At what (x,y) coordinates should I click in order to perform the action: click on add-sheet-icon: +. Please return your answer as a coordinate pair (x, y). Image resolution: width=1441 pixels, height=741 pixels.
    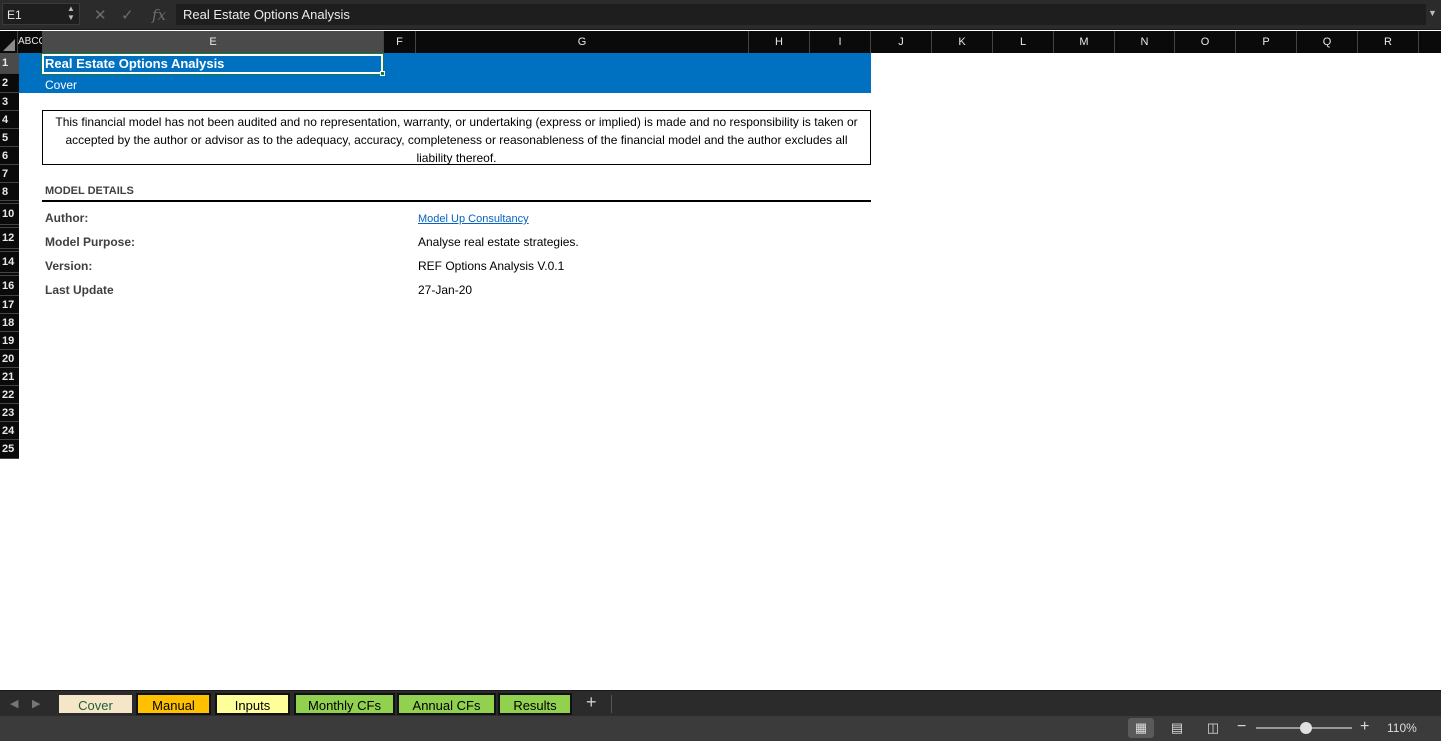
    Looking at the image, I should click on (591, 702).